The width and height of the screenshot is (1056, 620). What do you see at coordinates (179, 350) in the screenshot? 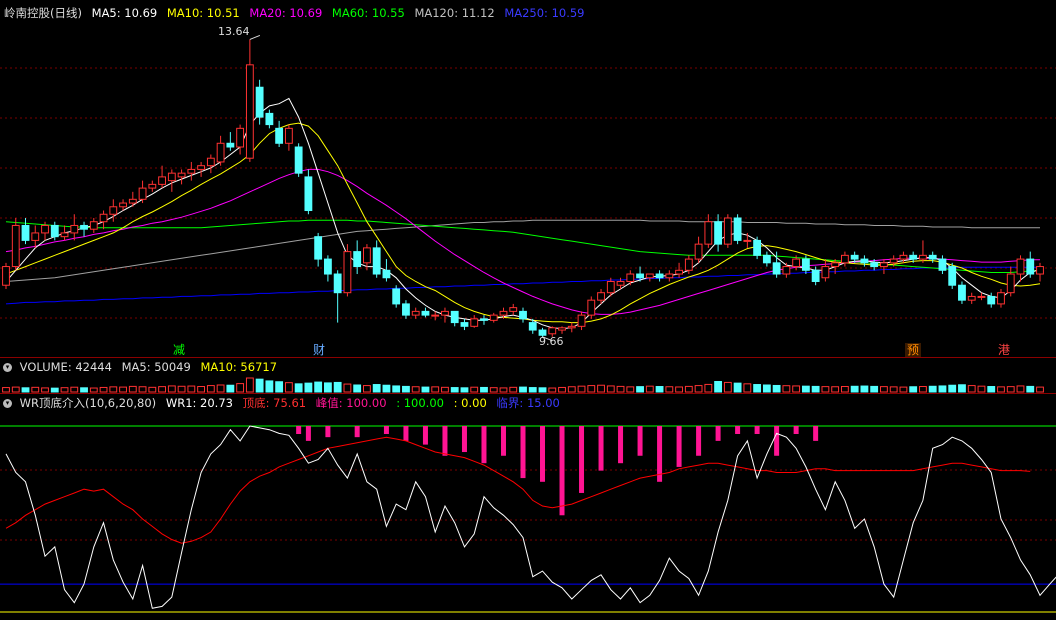
I see `event-marker-jian: 减` at bounding box center [179, 350].